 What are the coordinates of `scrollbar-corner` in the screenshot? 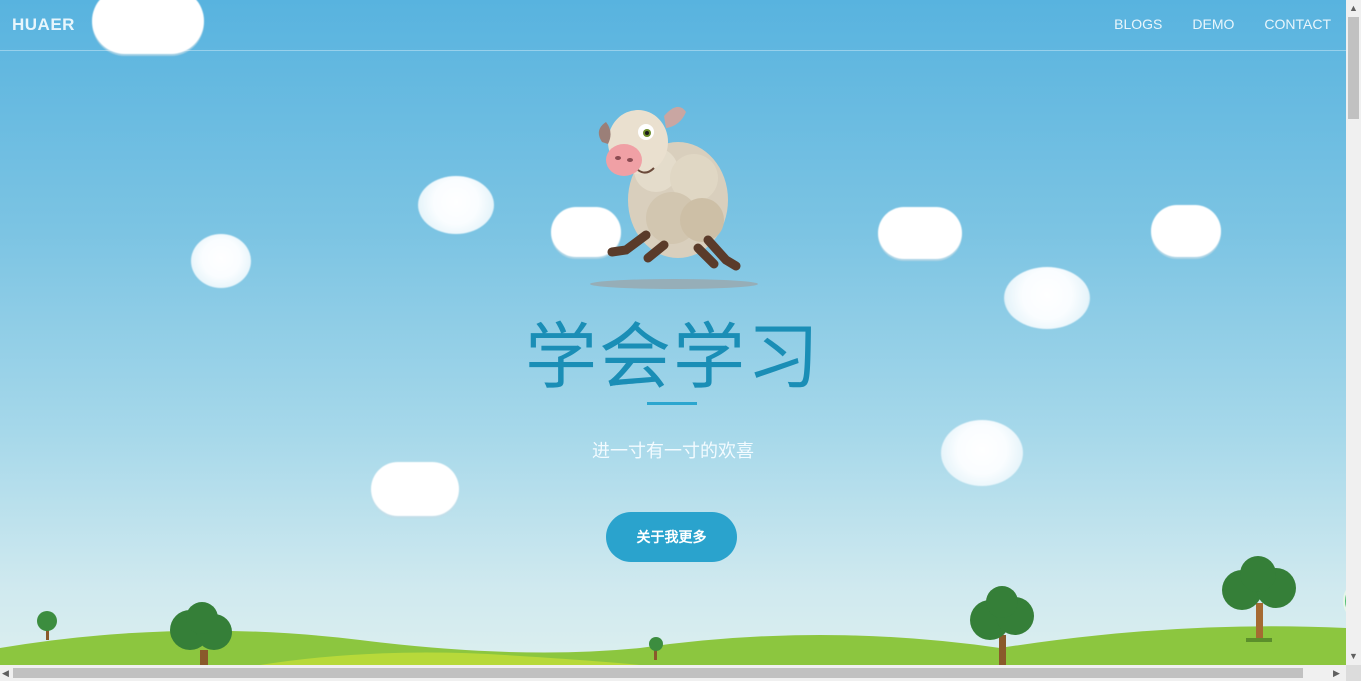 It's located at (1353, 673).